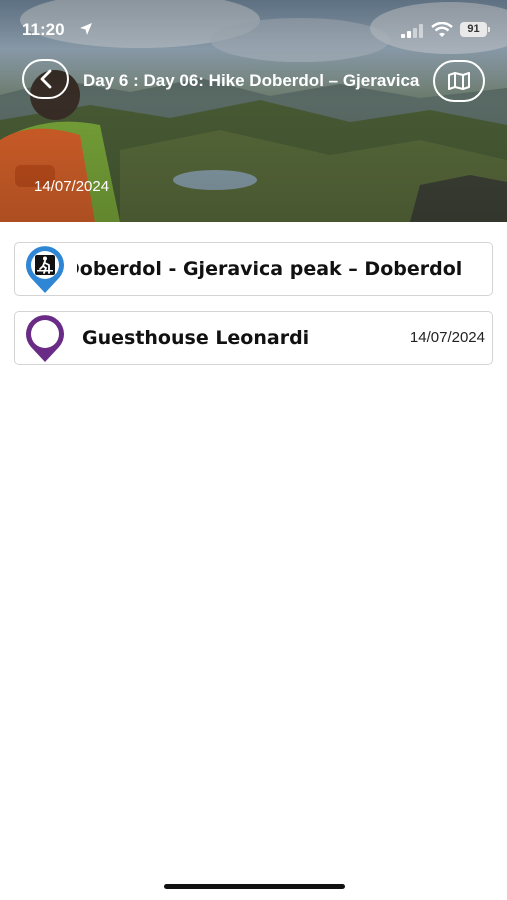 The width and height of the screenshot is (507, 900). What do you see at coordinates (475, 29) in the screenshot?
I see `battery-icon: 91` at bounding box center [475, 29].